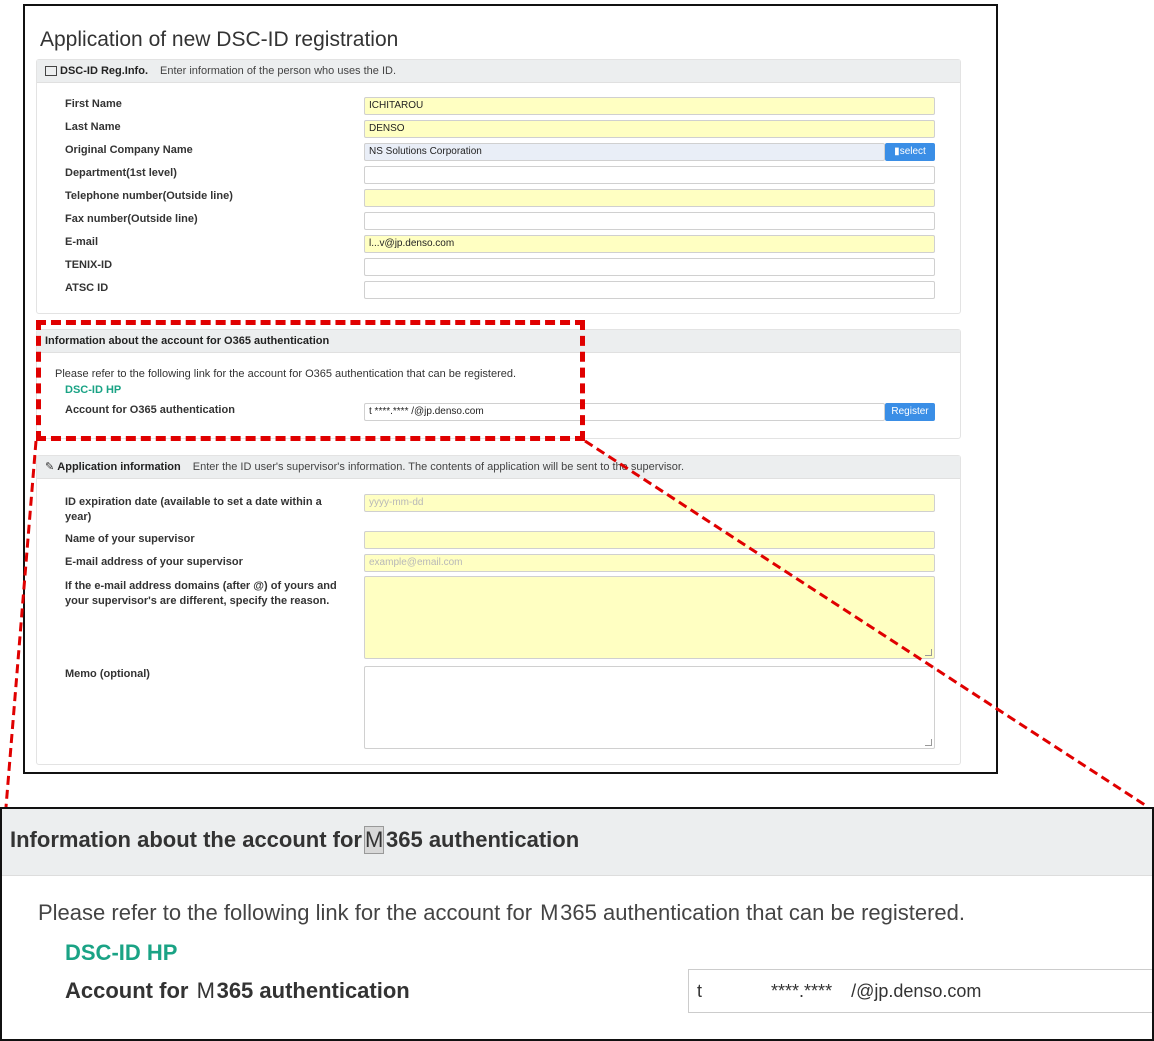  Describe the element at coordinates (313, 990) in the screenshot. I see `zoom-account-post: 365 authentication` at that location.